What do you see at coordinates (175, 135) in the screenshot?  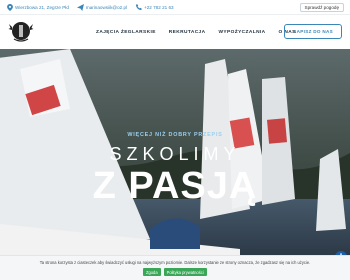 I see `hero-kicker: WIĘCEJ NIŻ DOBRY PRZEPIS` at bounding box center [175, 135].